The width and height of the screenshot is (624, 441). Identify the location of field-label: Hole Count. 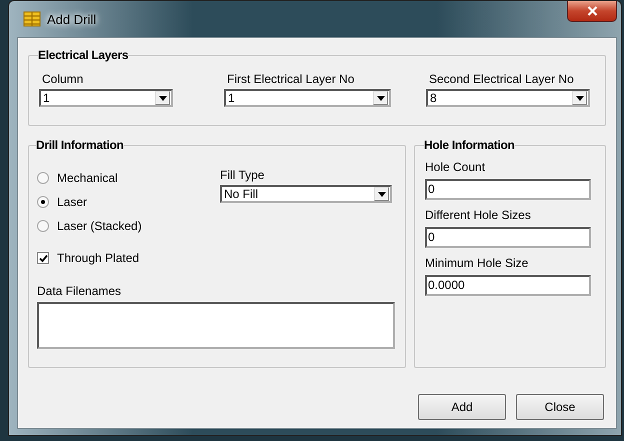
(455, 167).